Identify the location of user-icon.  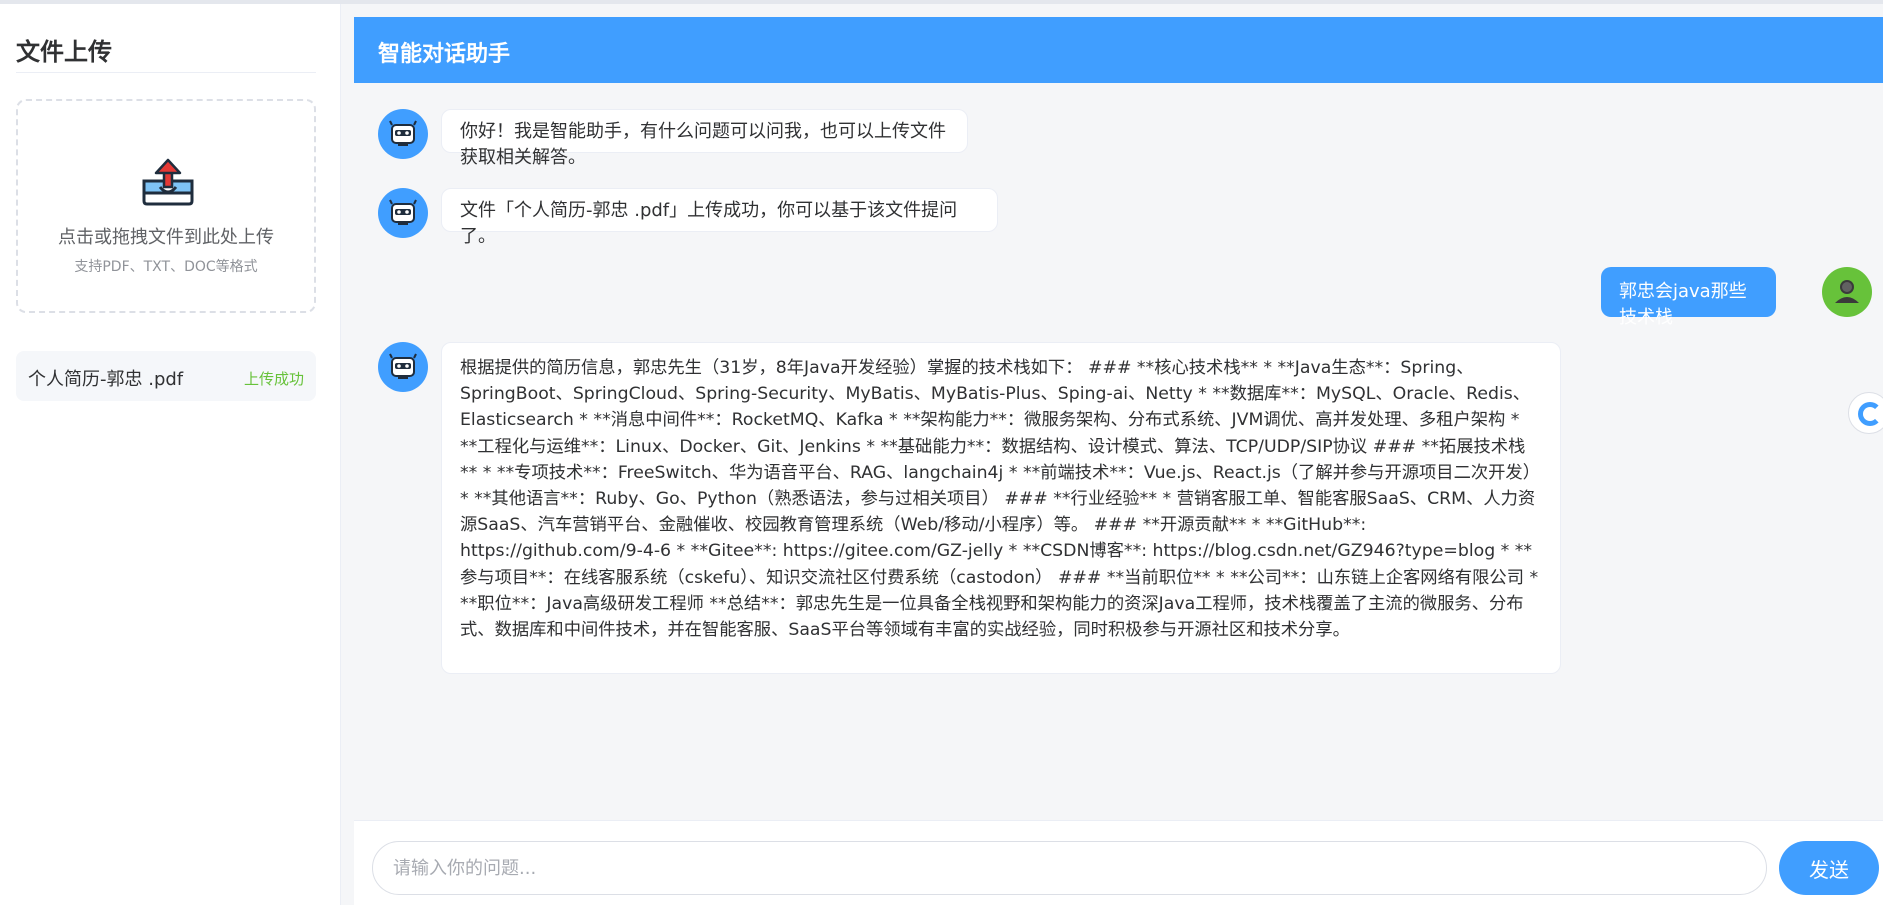
(1847, 291).